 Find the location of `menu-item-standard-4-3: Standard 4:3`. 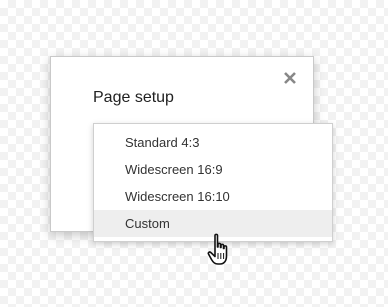

menu-item-standard-4-3: Standard 4:3 is located at coordinates (213, 142).